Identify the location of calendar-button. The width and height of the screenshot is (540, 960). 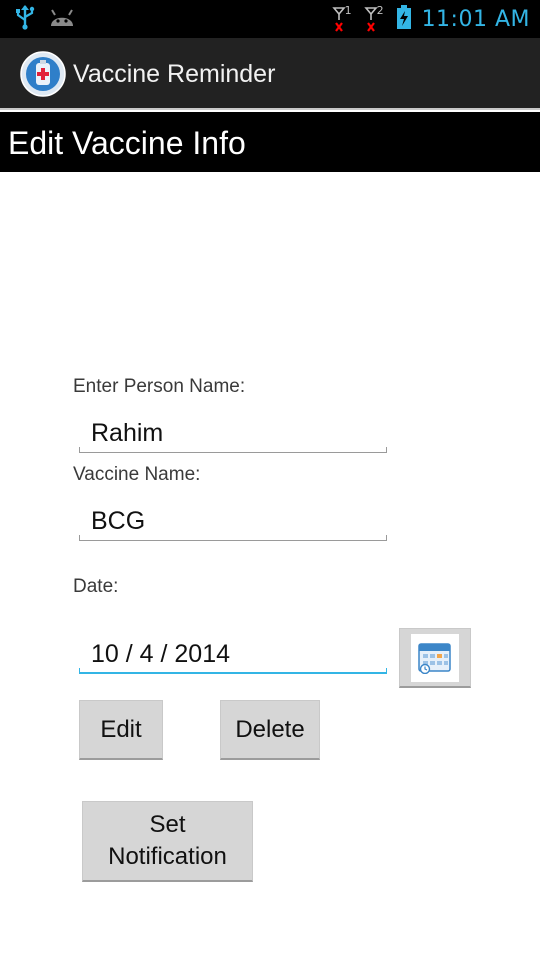
(435, 658).